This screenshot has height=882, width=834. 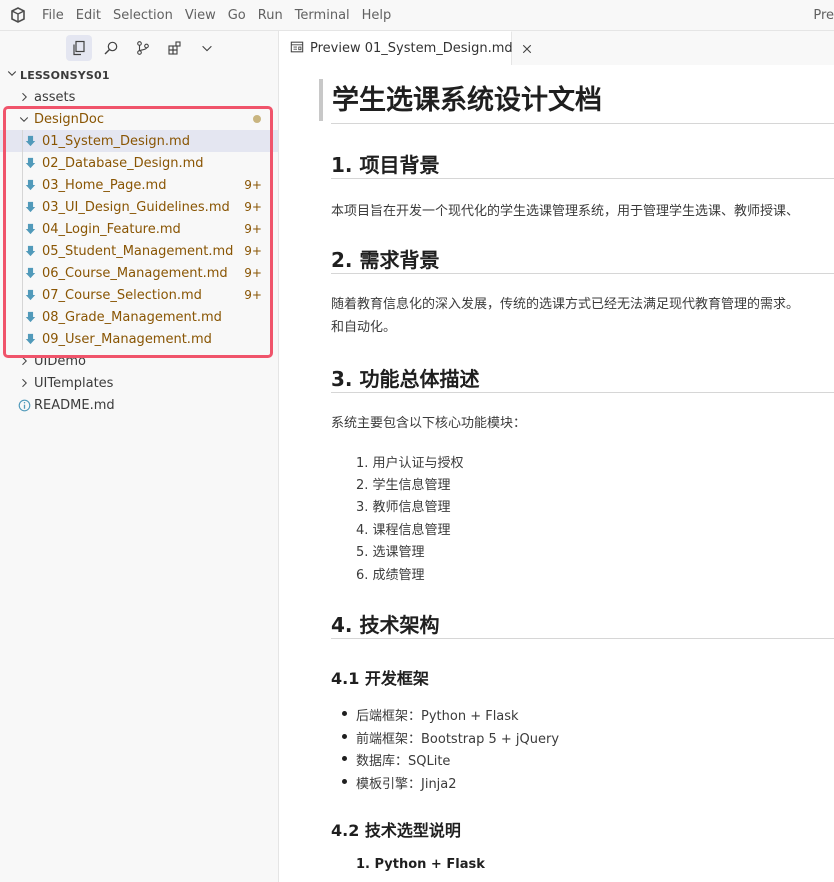 What do you see at coordinates (390, 552) in the screenshot?
I see `list-item: 5. 选课管理` at bounding box center [390, 552].